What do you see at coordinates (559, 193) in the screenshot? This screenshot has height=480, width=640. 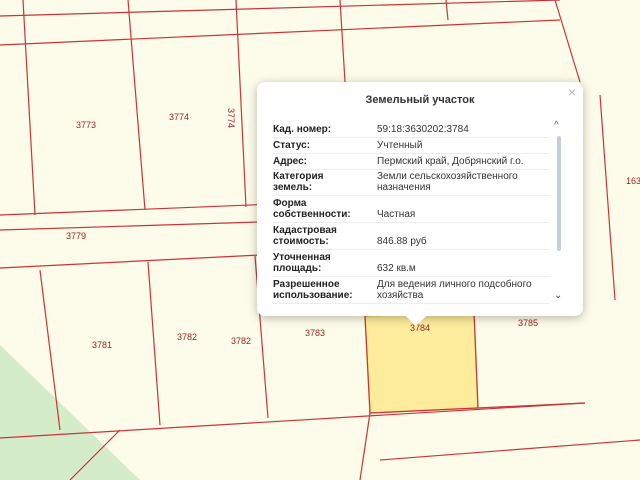 I see `scrollbar-thumb` at bounding box center [559, 193].